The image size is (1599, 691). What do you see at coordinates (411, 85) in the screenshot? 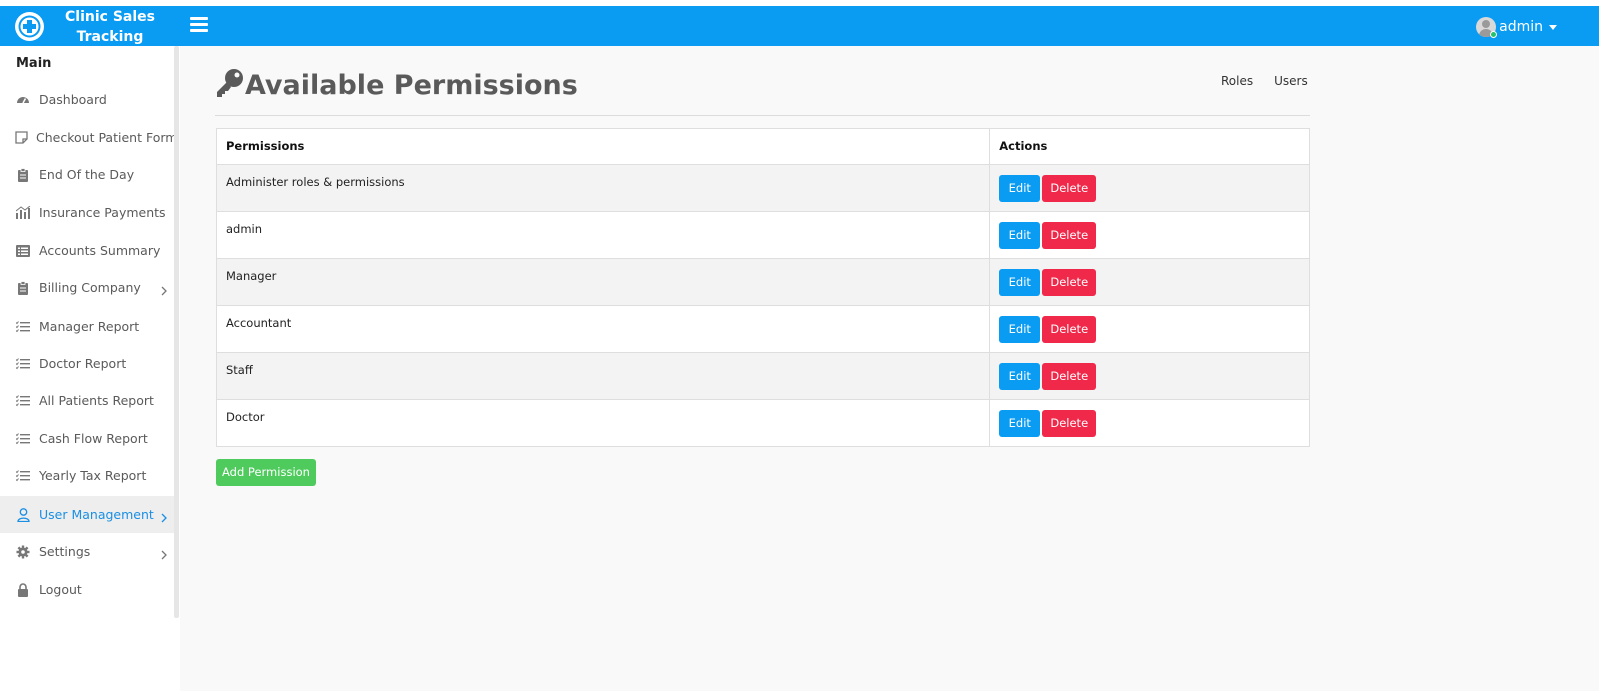
I see `page-title: Available Permissions` at bounding box center [411, 85].